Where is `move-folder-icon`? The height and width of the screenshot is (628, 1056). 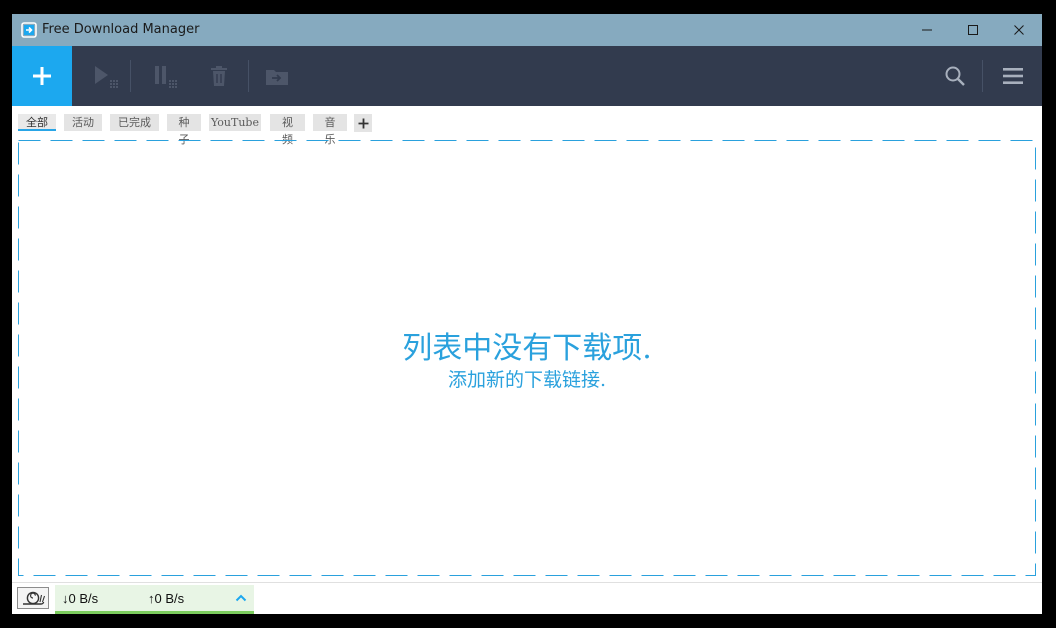 move-folder-icon is located at coordinates (277, 77).